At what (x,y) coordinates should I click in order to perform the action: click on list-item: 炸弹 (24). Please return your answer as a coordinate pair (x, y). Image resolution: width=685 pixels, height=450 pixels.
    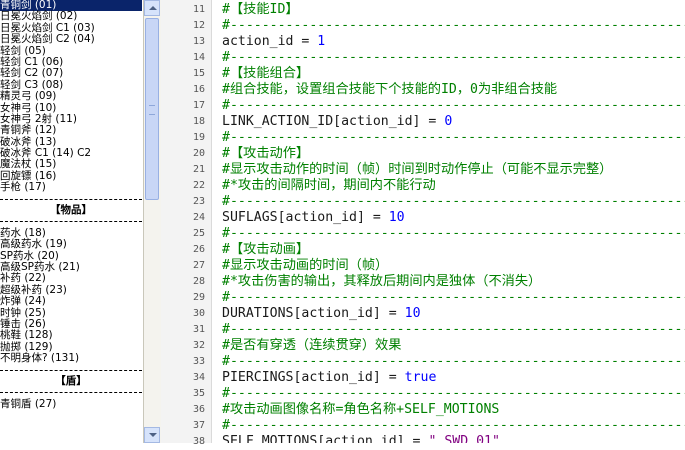
    Looking at the image, I should click on (71, 301).